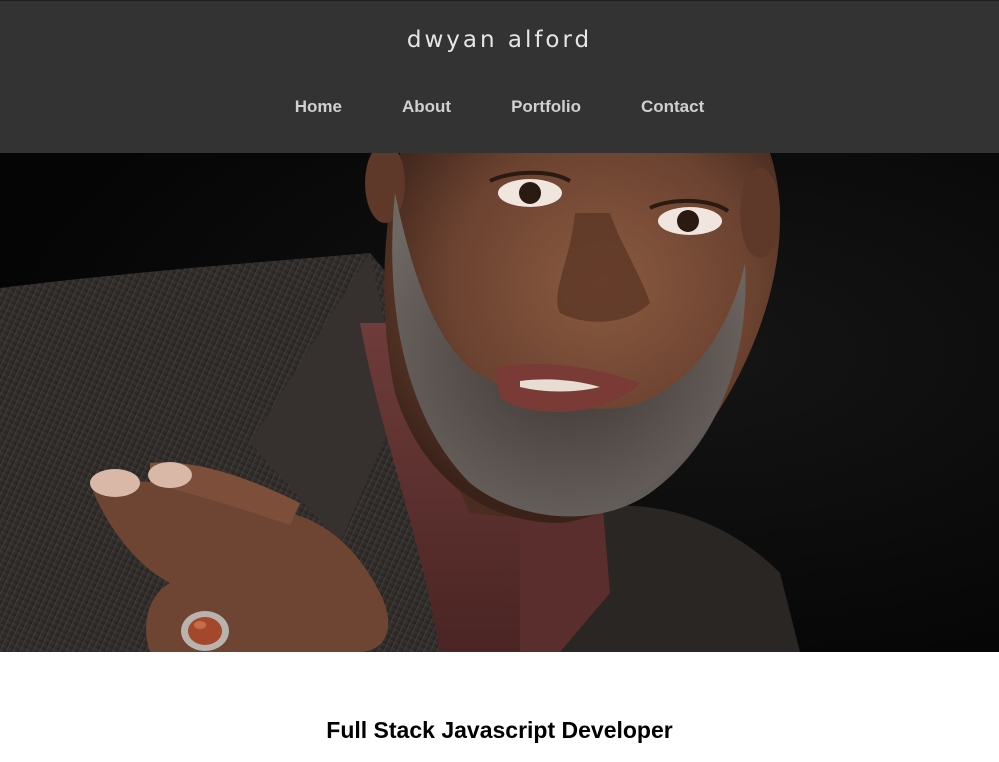 The height and width of the screenshot is (762, 999). What do you see at coordinates (499, 730) in the screenshot?
I see `page-tagline: Full Stack Javascript Developer` at bounding box center [499, 730].